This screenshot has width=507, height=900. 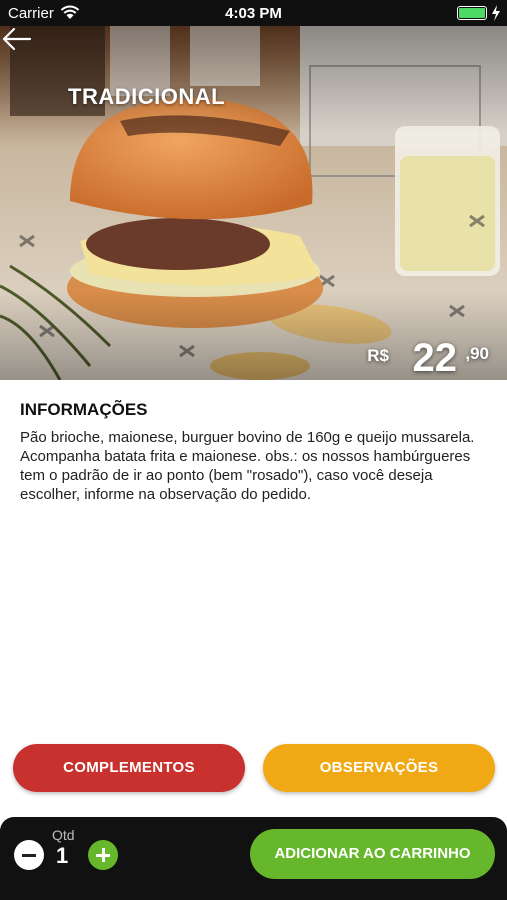 What do you see at coordinates (372, 854) in the screenshot?
I see `add-to-cart-button: ADICIONAR AO CARRINHO` at bounding box center [372, 854].